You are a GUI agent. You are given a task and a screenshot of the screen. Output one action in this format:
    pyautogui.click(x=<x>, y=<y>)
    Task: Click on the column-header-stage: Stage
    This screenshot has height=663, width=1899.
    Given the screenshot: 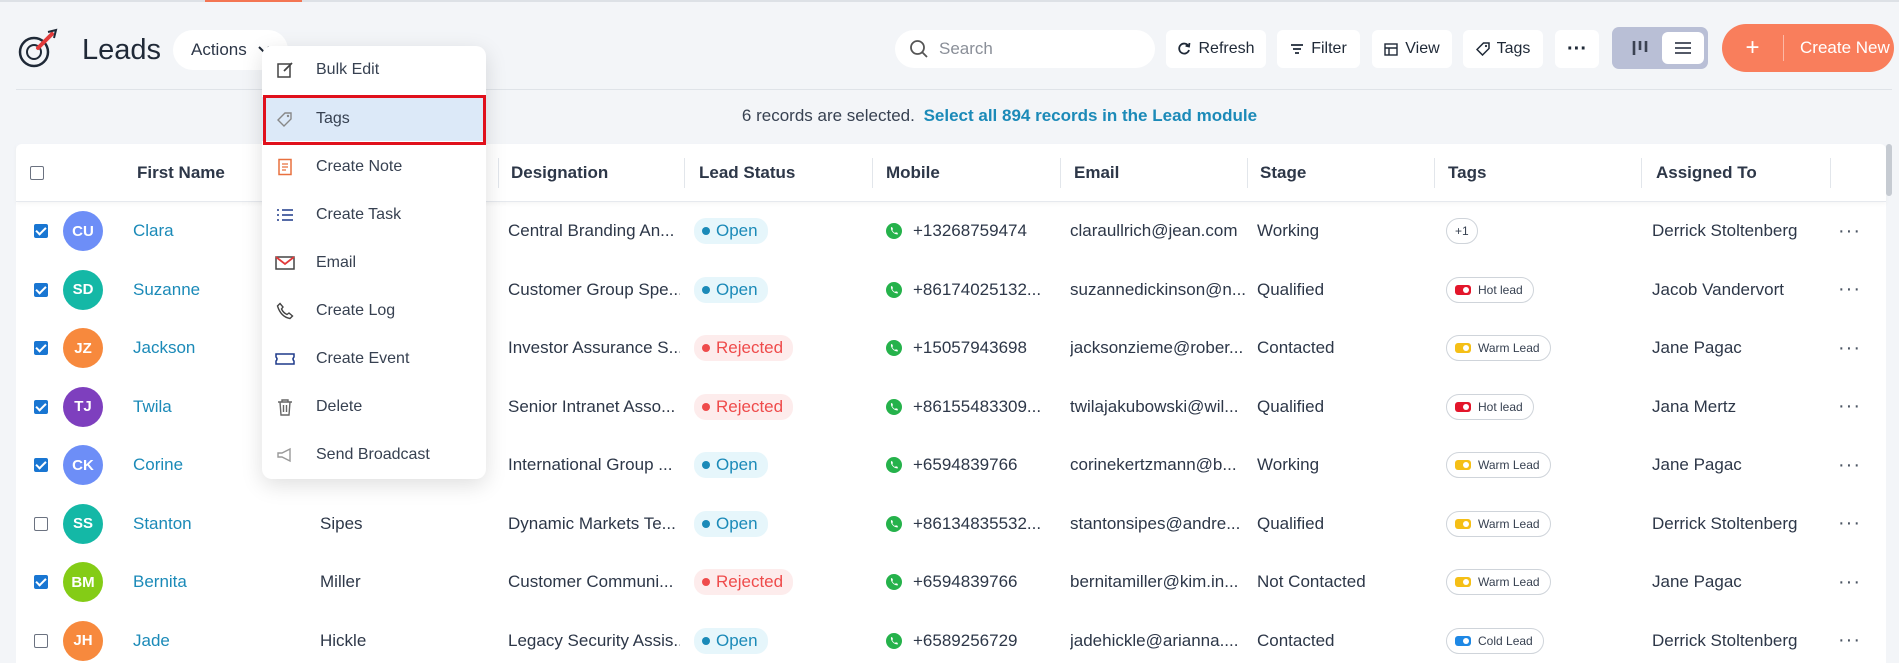 What is the action you would take?
    pyautogui.click(x=1283, y=173)
    